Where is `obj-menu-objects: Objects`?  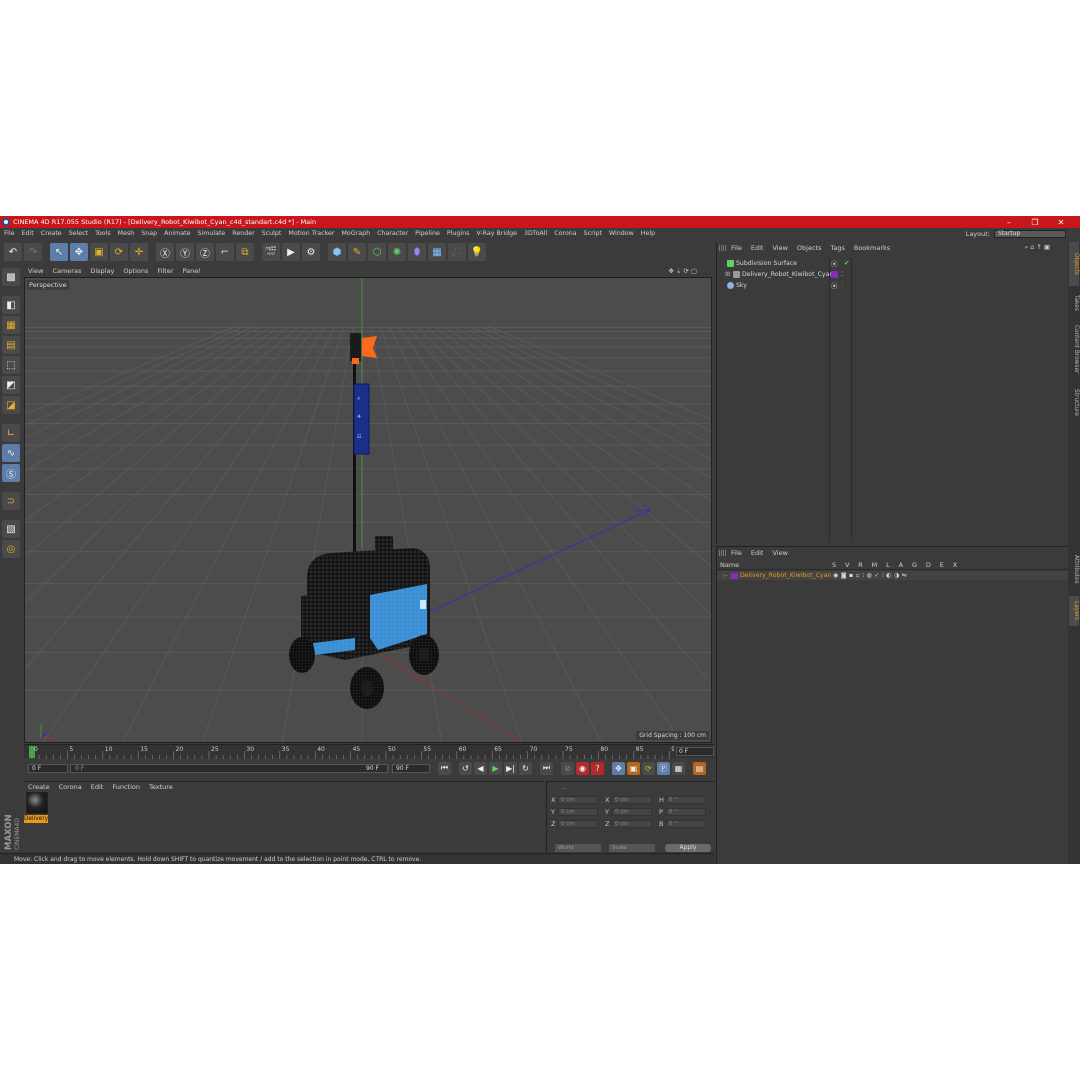 obj-menu-objects: Objects is located at coordinates (809, 248).